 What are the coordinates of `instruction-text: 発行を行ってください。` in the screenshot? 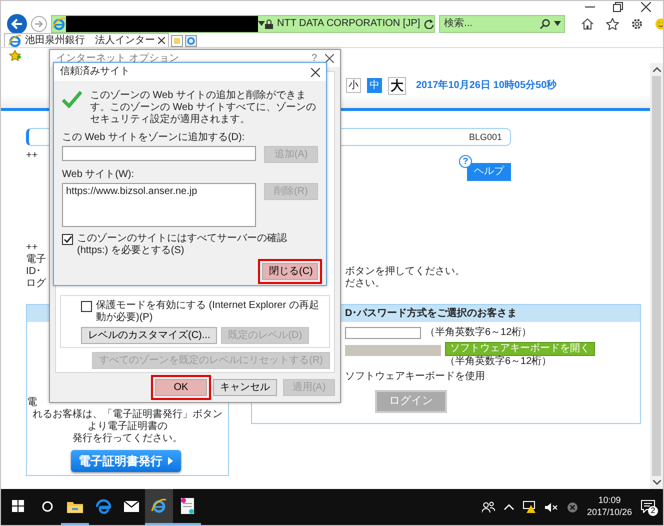 It's located at (128, 438).